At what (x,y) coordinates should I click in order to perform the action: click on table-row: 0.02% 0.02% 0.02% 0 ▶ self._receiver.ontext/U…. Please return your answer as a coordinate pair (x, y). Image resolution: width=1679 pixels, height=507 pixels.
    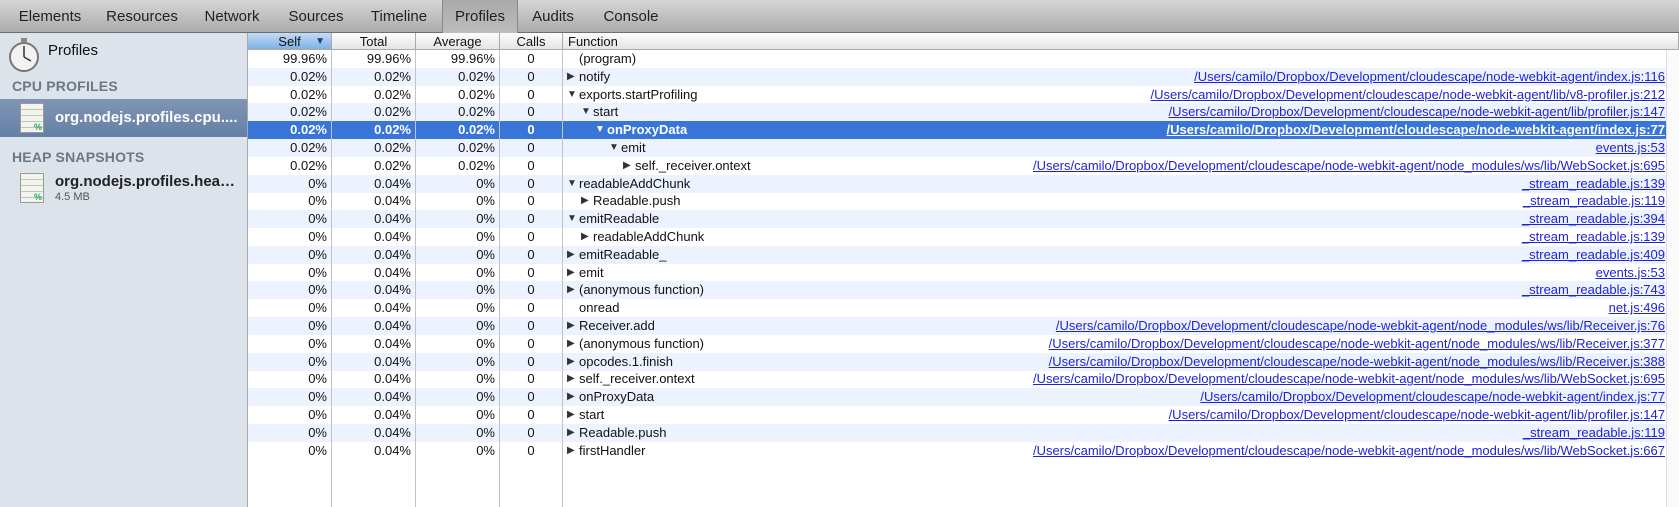
    Looking at the image, I should click on (963, 166).